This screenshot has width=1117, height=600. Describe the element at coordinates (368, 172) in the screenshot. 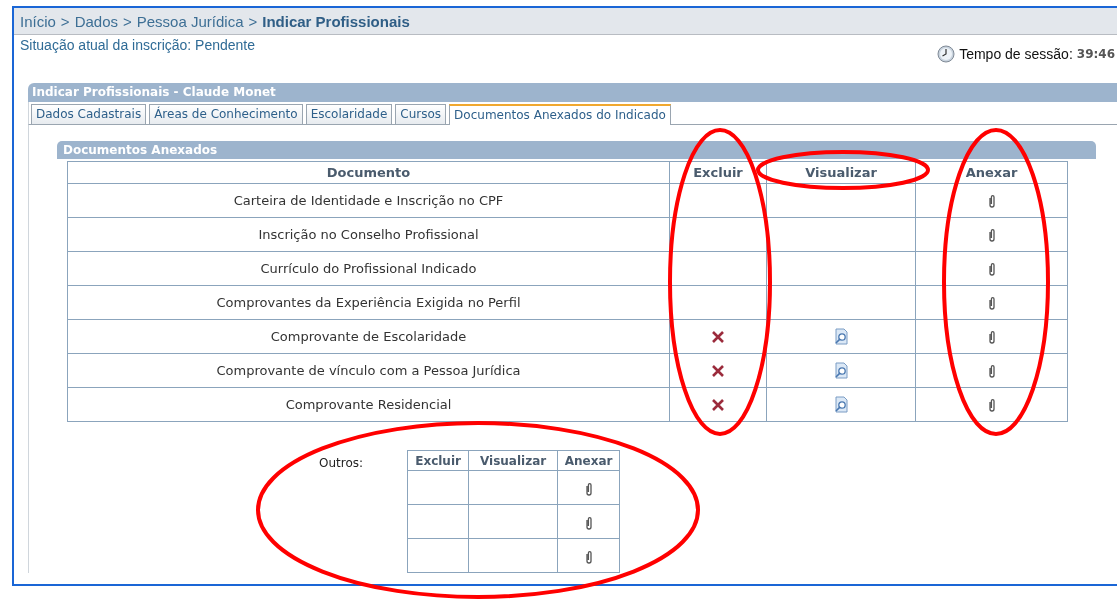

I see `column-header: Documento` at that location.